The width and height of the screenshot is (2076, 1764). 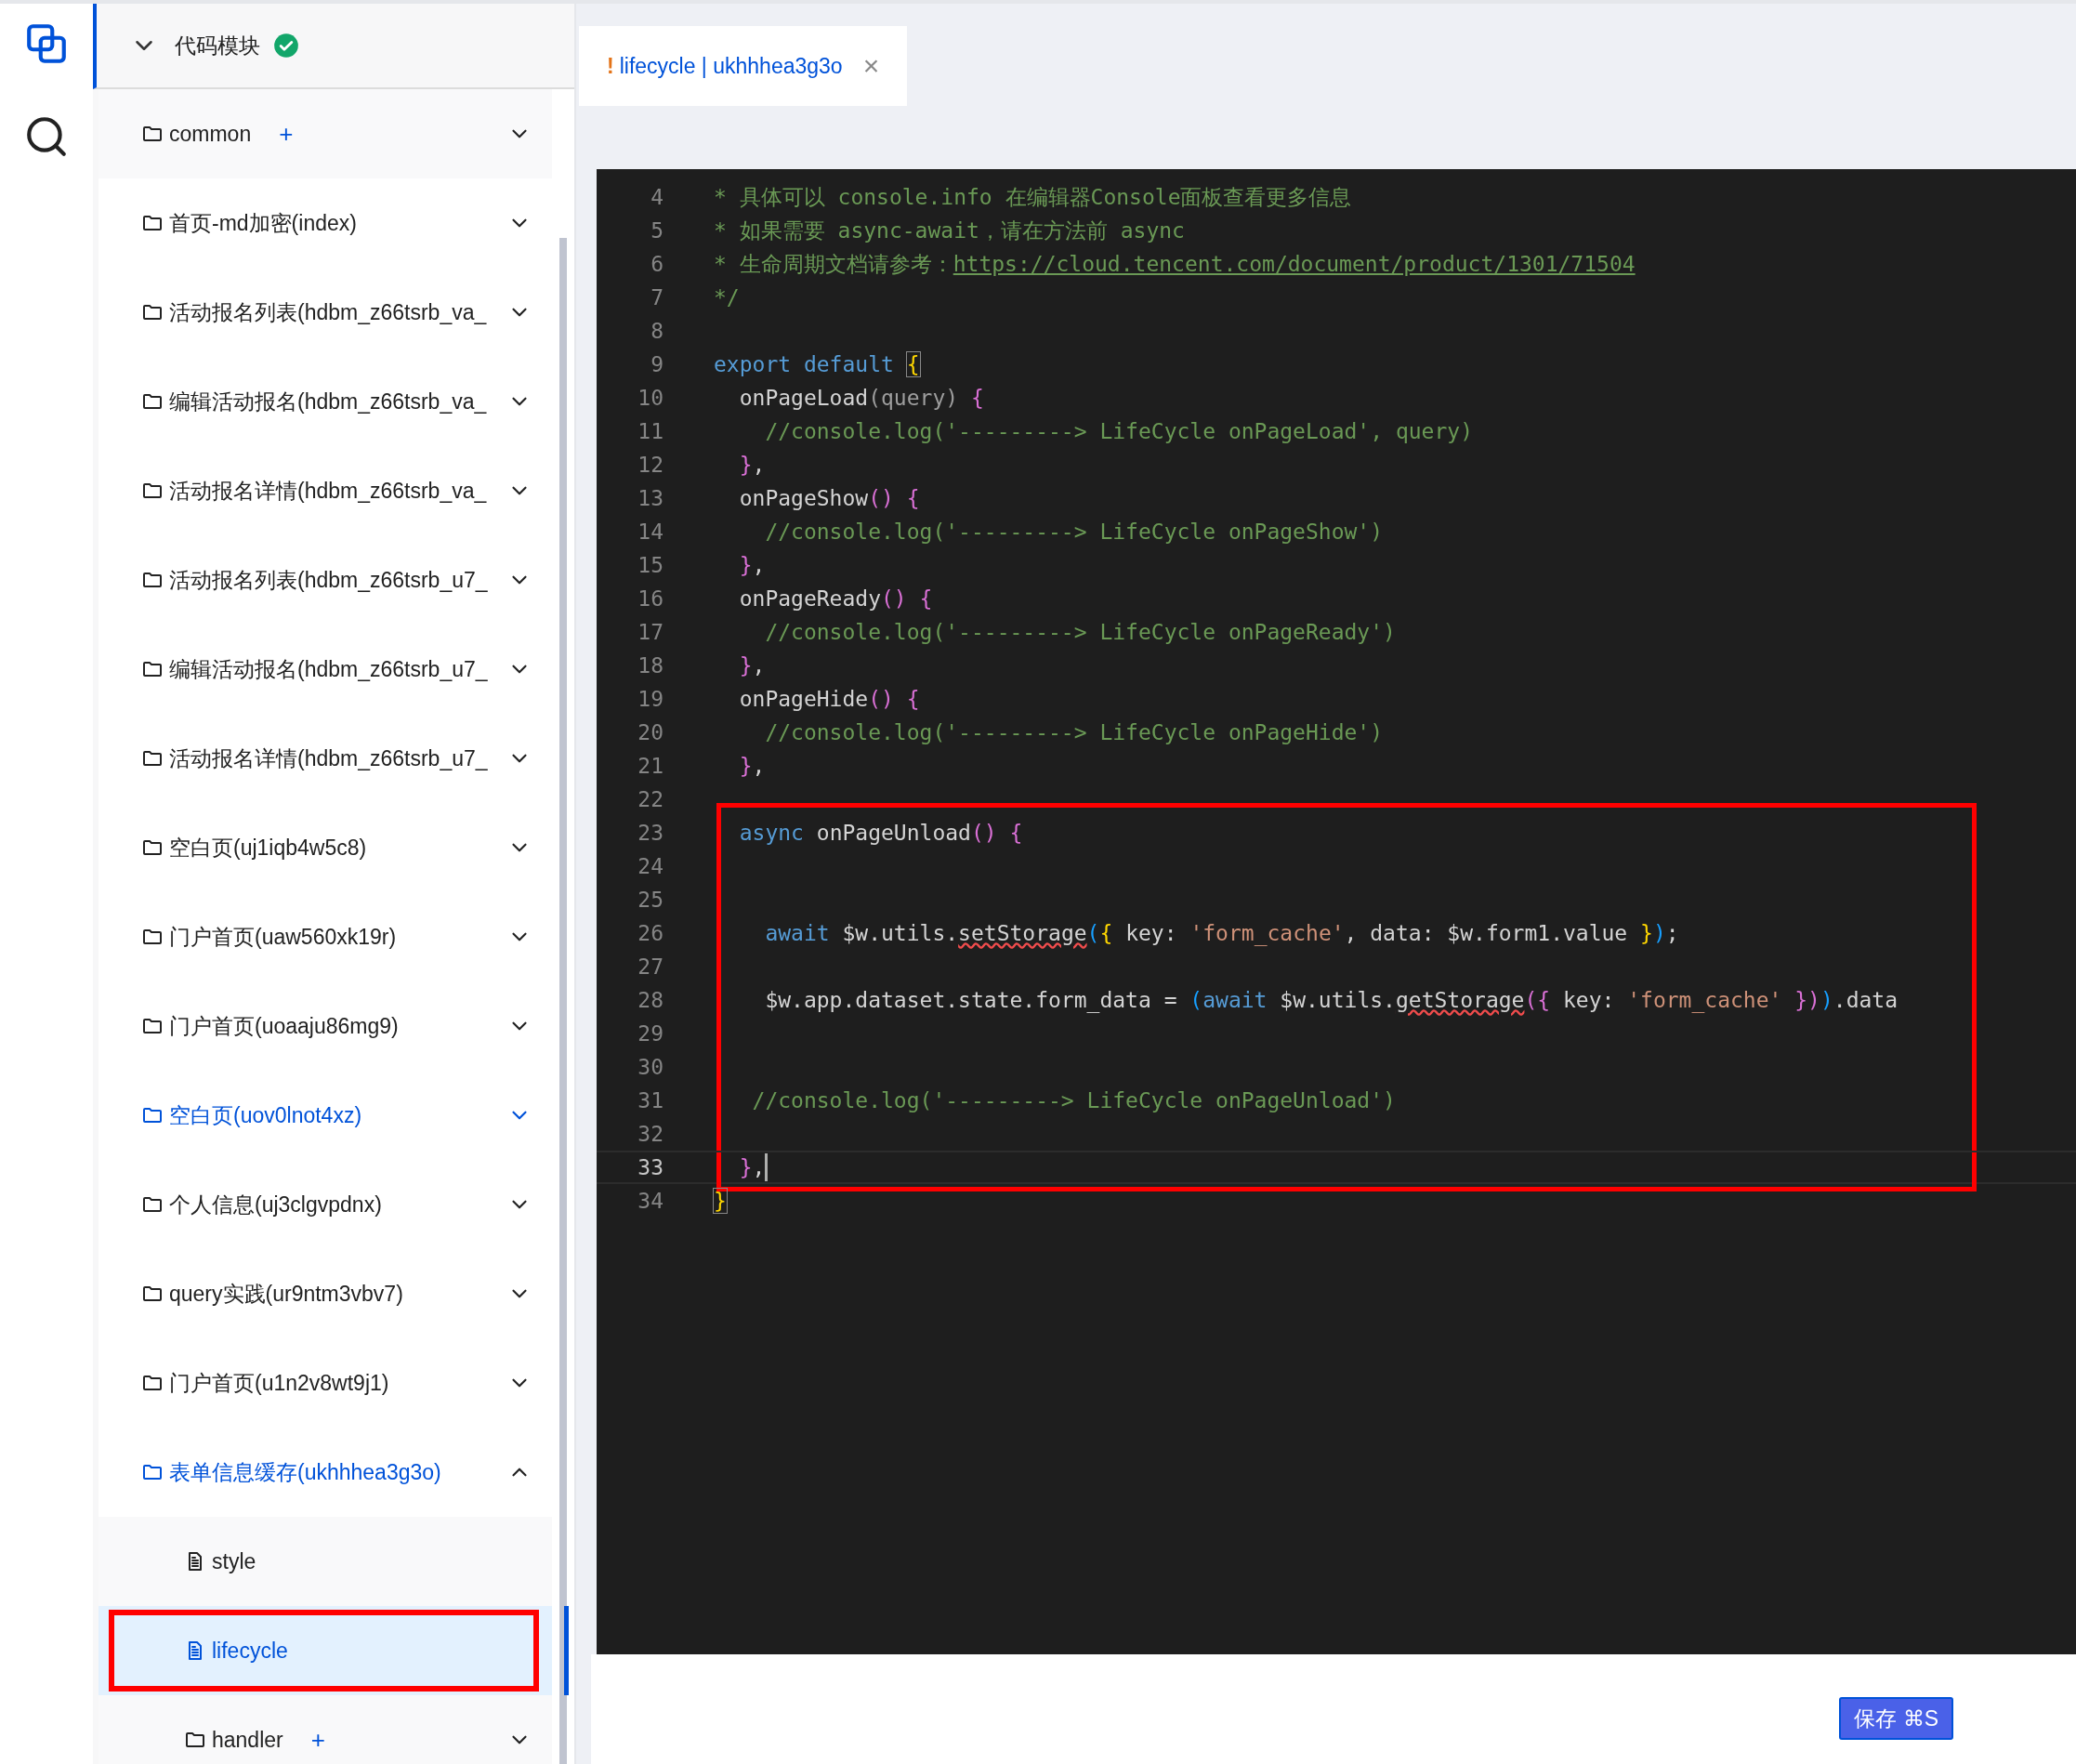 I want to click on code-line: //console.log('---------> LifeCycle onPageReady'), so click(x=1080, y=632).